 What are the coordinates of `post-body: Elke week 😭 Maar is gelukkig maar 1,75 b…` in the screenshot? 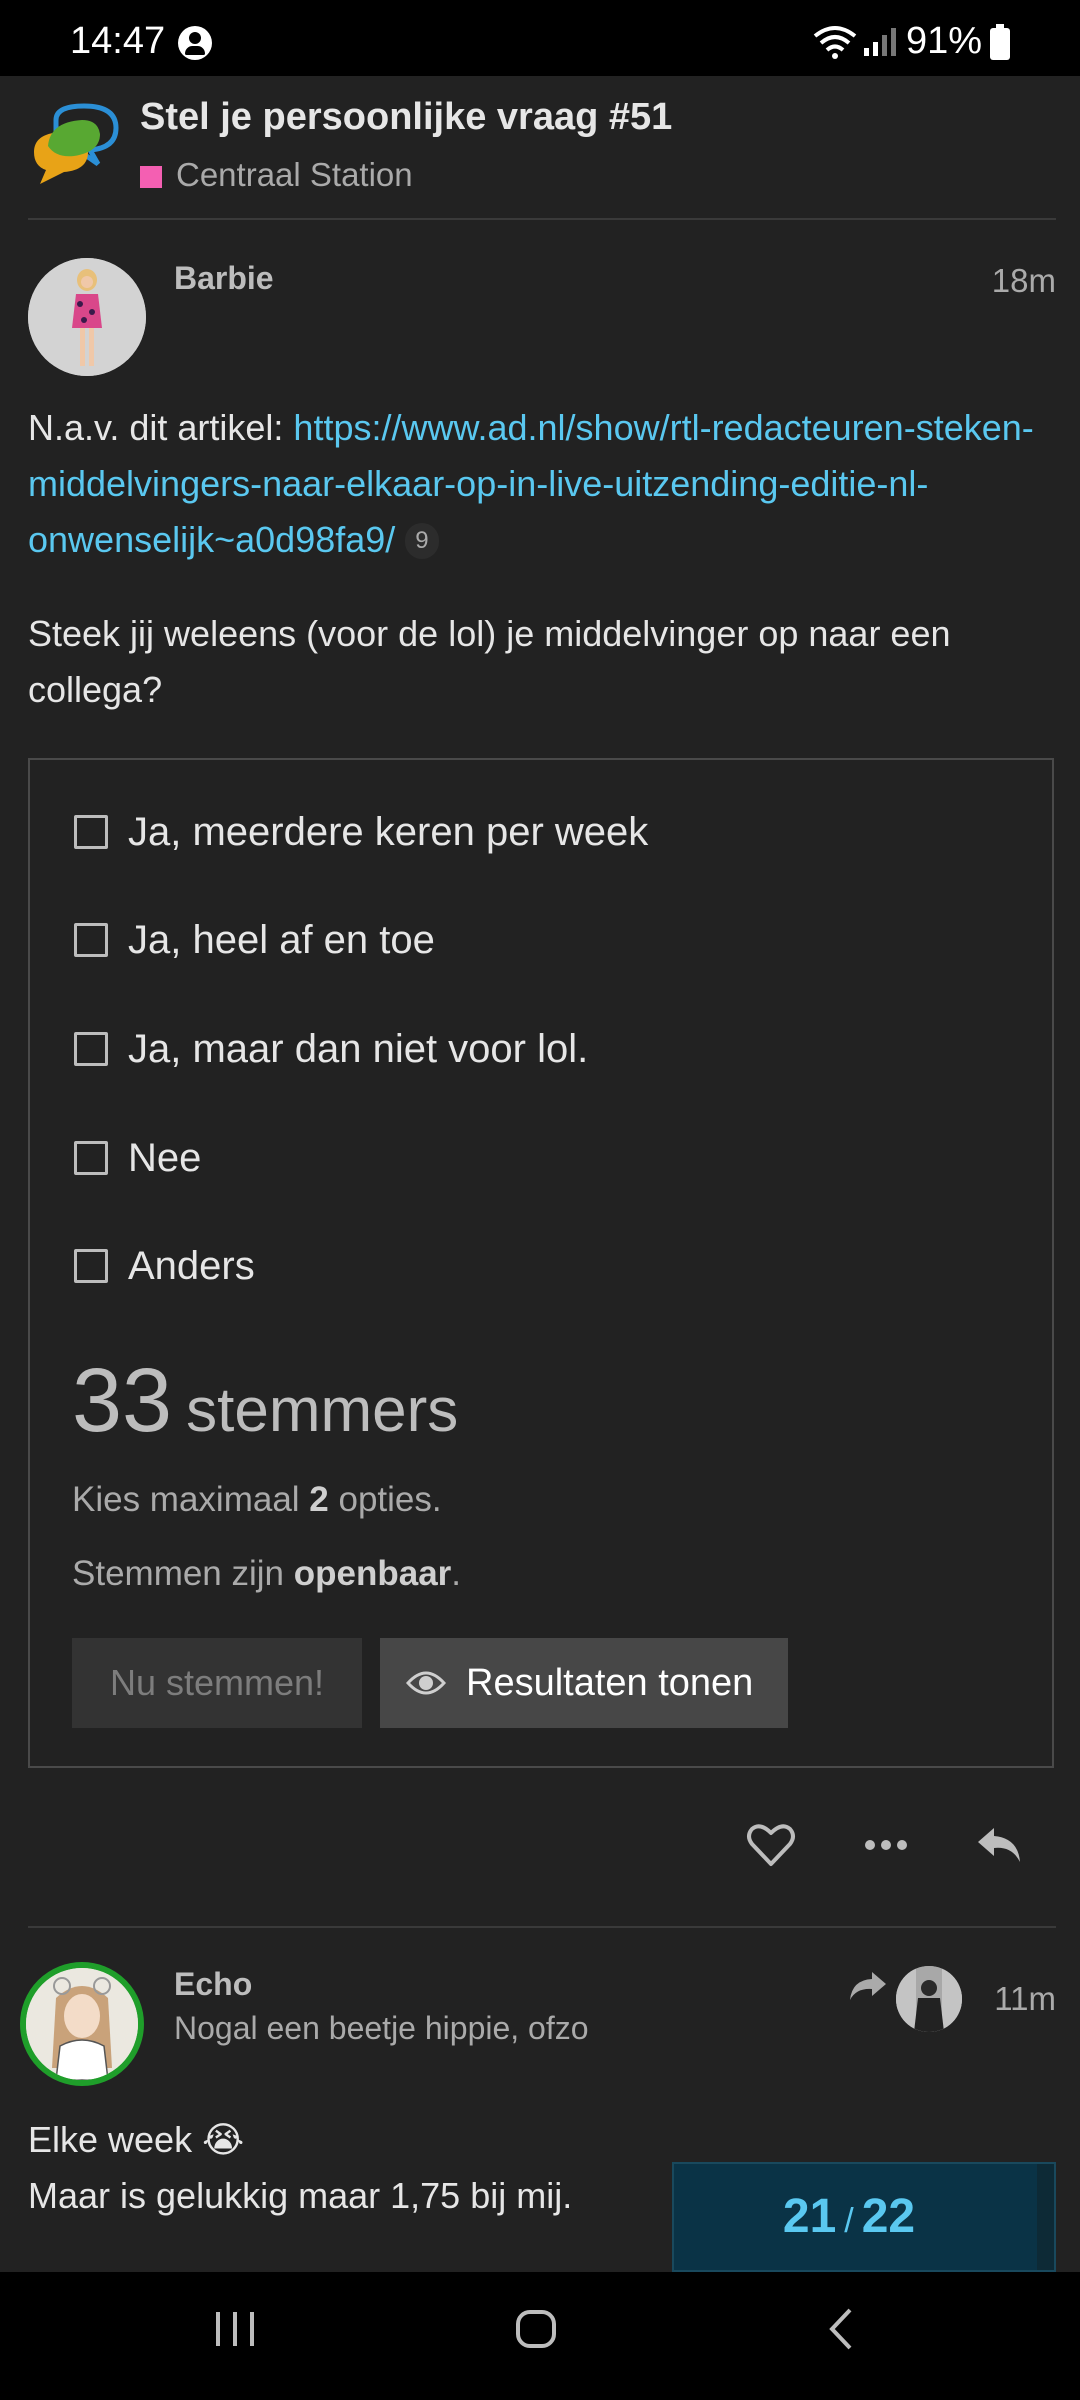 It's located at (300, 2168).